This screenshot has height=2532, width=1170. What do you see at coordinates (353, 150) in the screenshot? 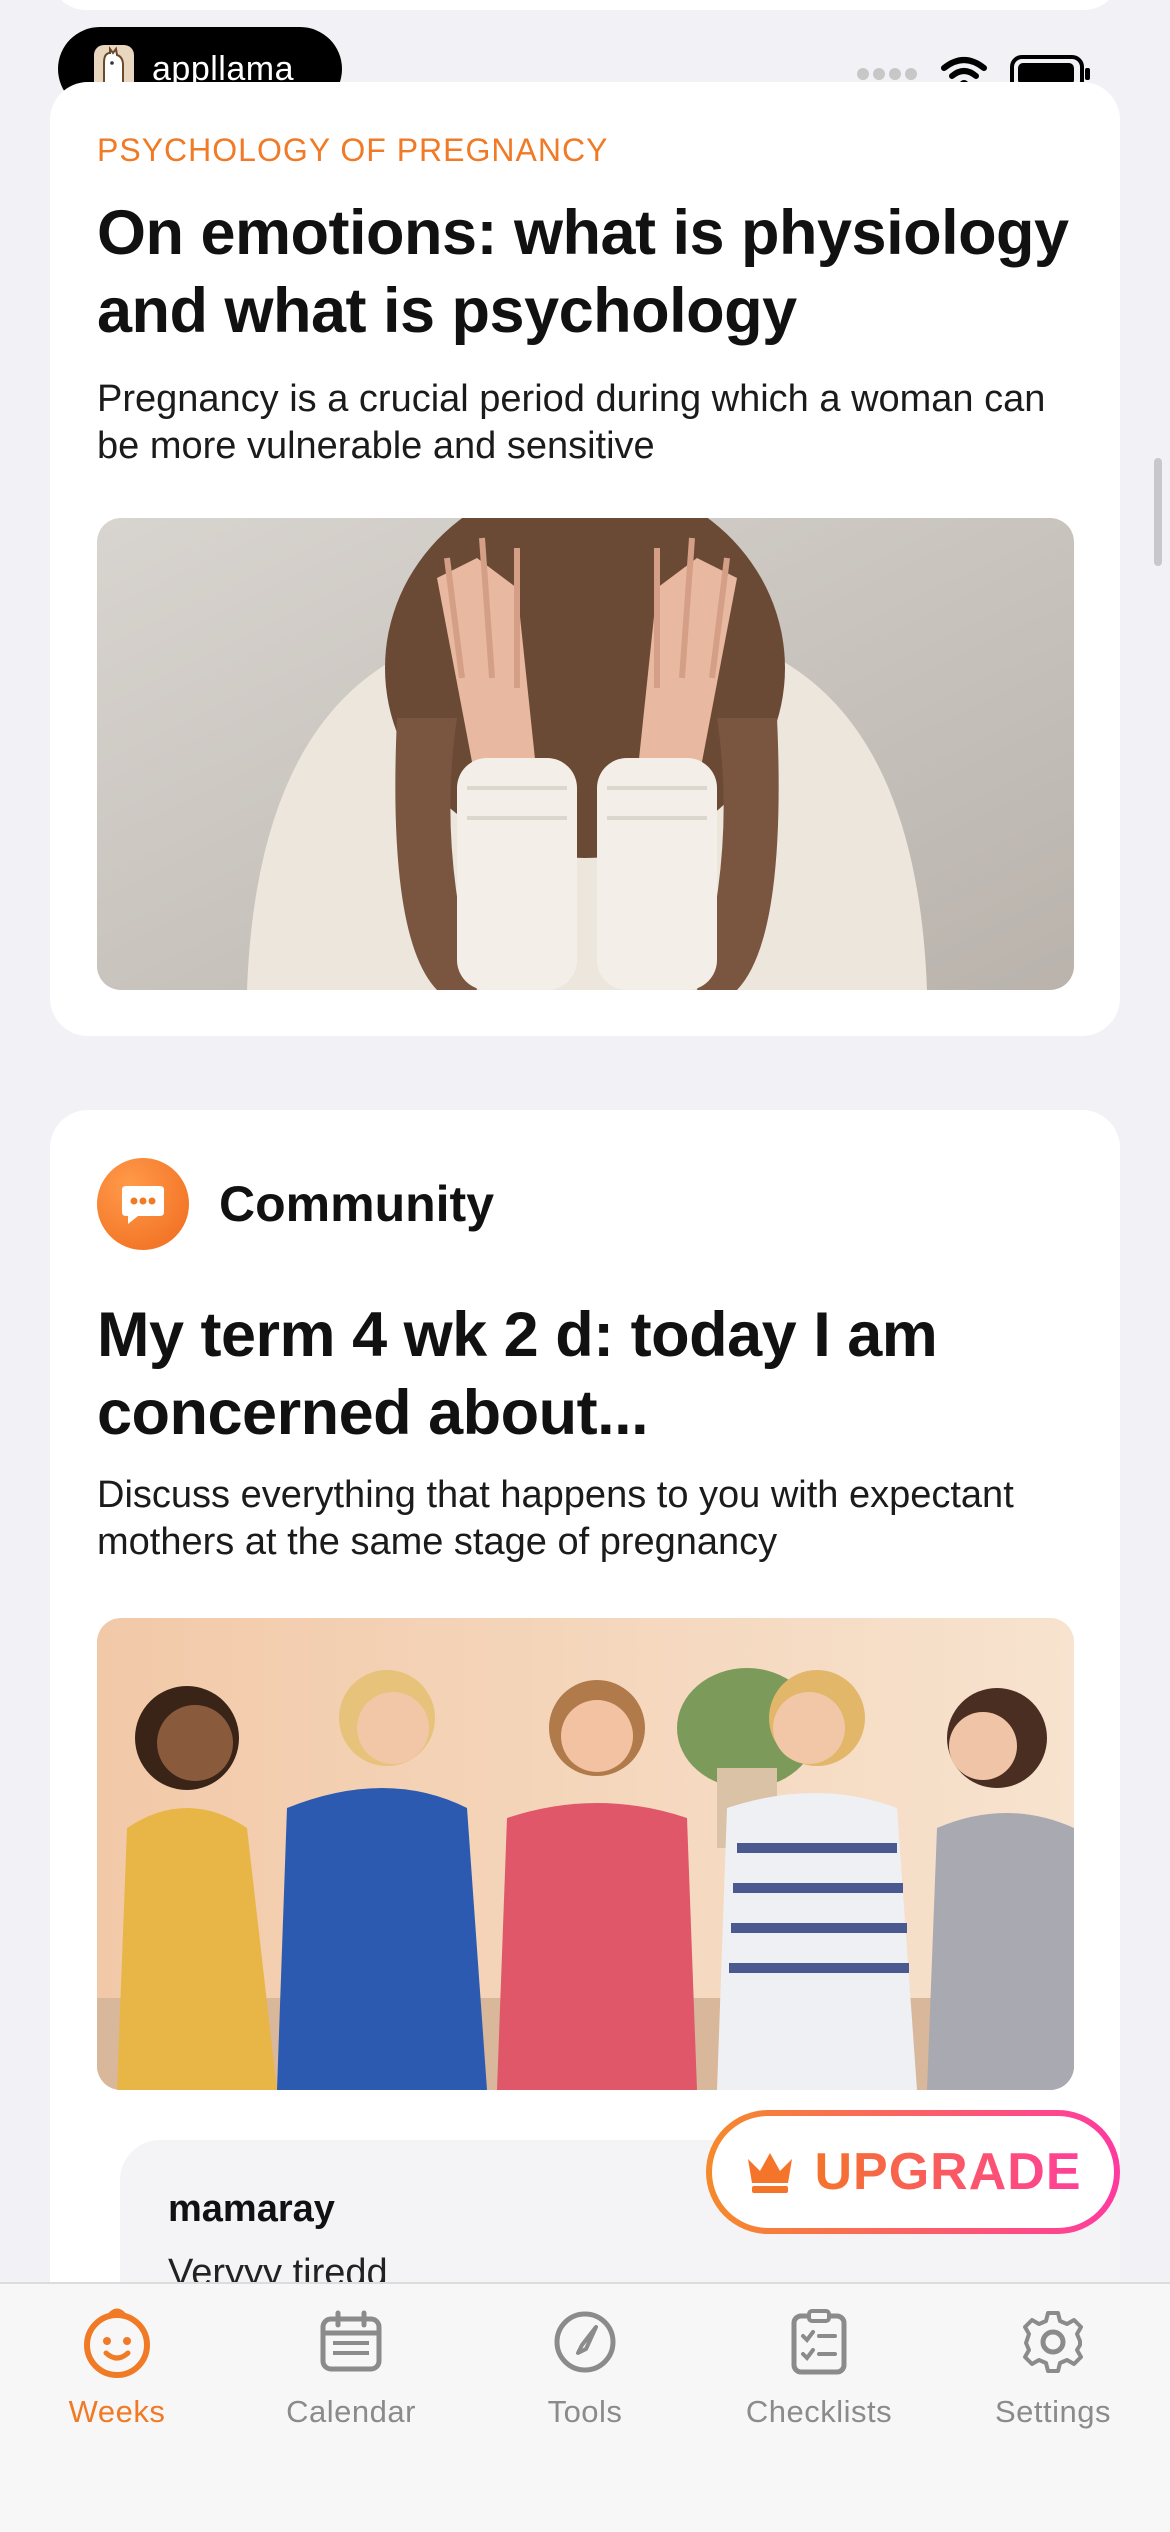
I see `article-category: PSYCHOLOGY OF PREGNANCY` at bounding box center [353, 150].